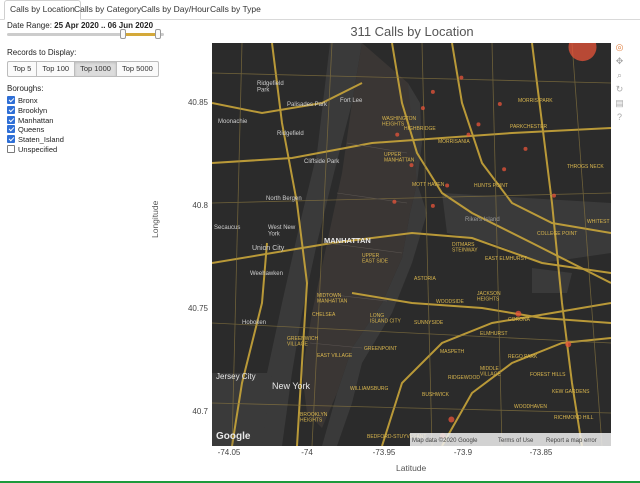  What do you see at coordinates (420, 129) in the screenshot?
I see `map-label-highbridge: HIGHBRIDGE` at bounding box center [420, 129].